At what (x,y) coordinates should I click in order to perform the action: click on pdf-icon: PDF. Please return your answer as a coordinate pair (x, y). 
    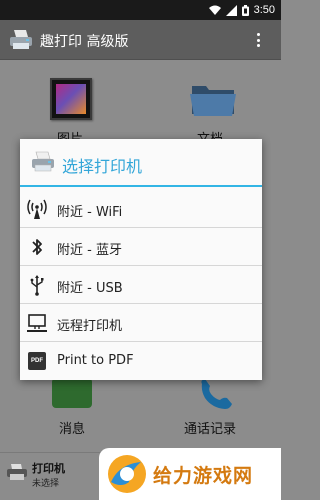
    Looking at the image, I should click on (37, 361).